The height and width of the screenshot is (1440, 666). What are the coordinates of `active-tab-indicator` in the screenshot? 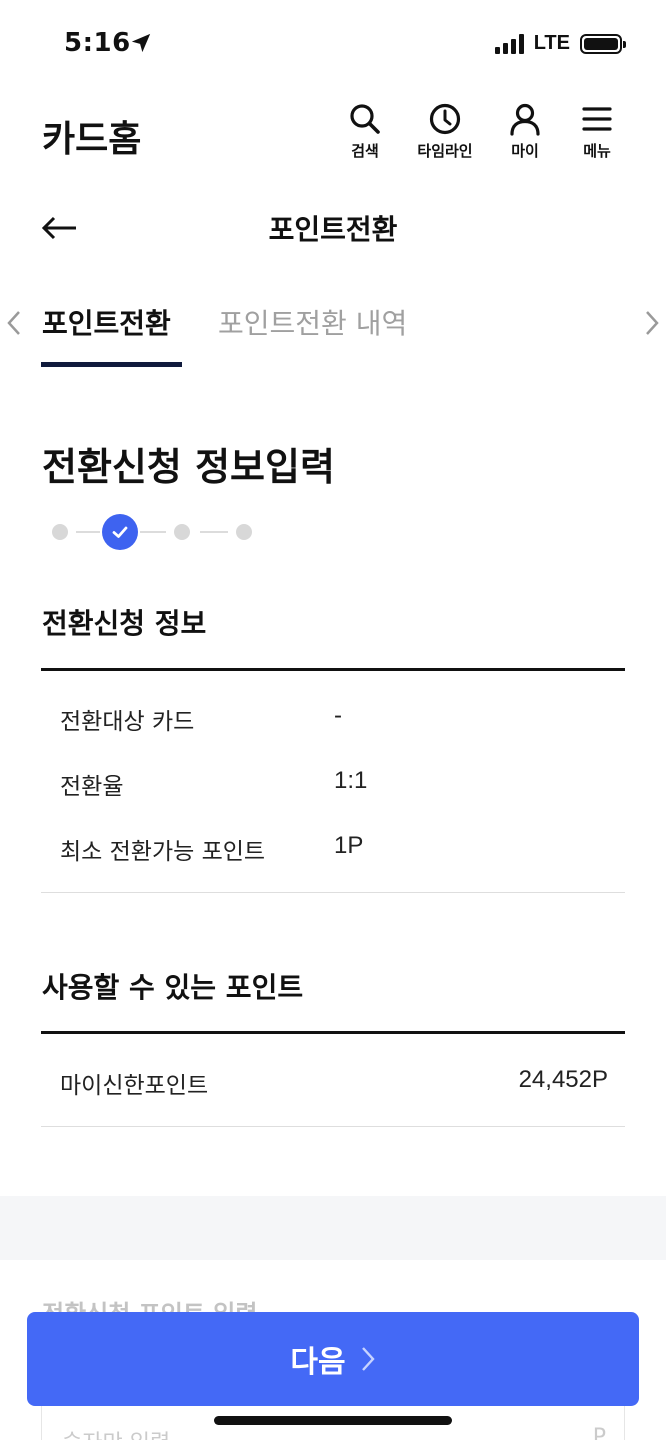 It's located at (111, 364).